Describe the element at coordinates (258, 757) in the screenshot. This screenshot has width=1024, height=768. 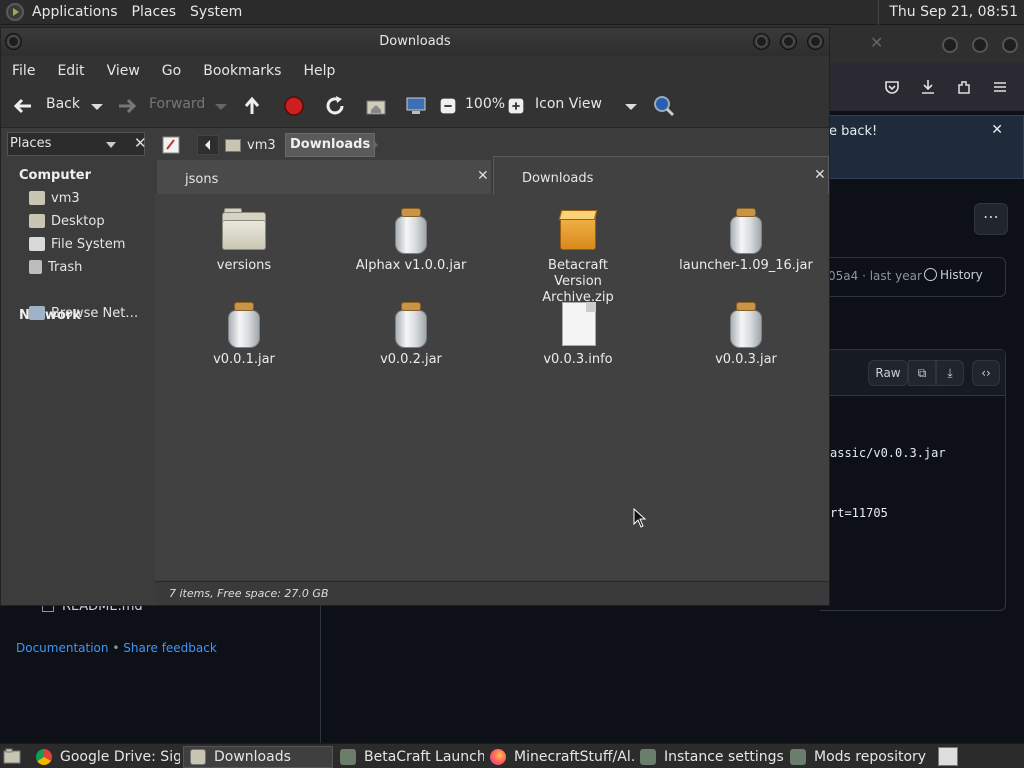
I see `task-downloads: Downloads` at that location.